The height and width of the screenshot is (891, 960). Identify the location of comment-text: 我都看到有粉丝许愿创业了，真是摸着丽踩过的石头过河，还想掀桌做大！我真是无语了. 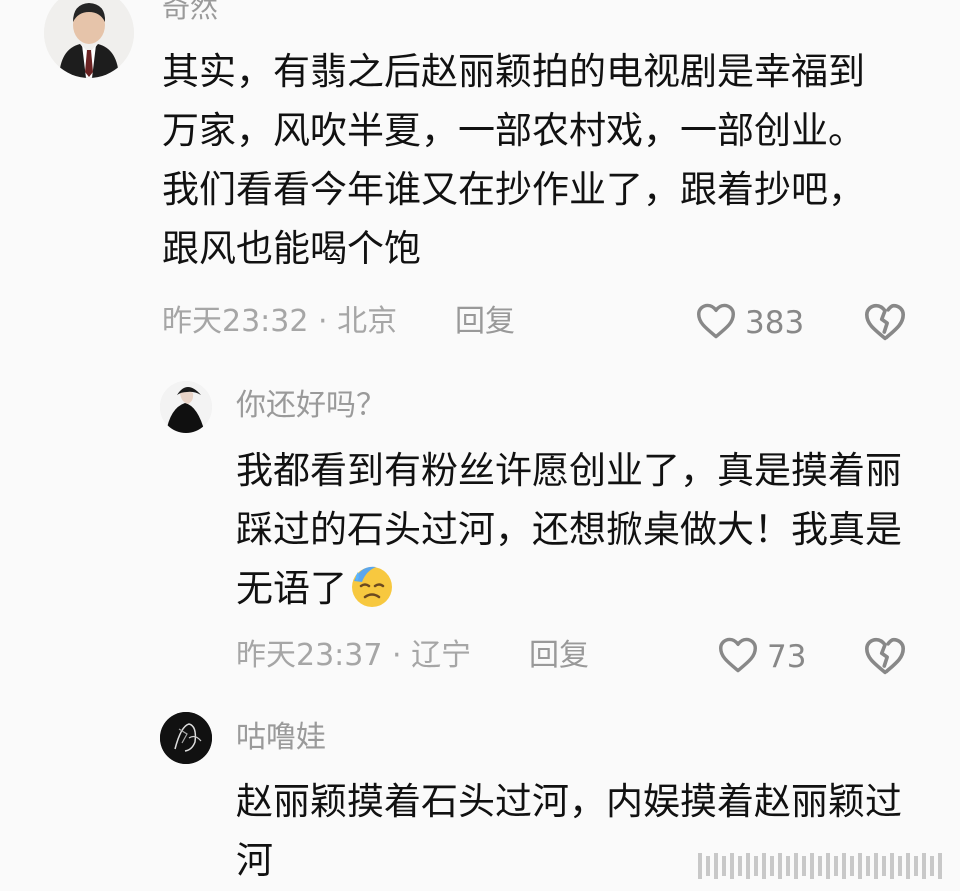
(581, 529).